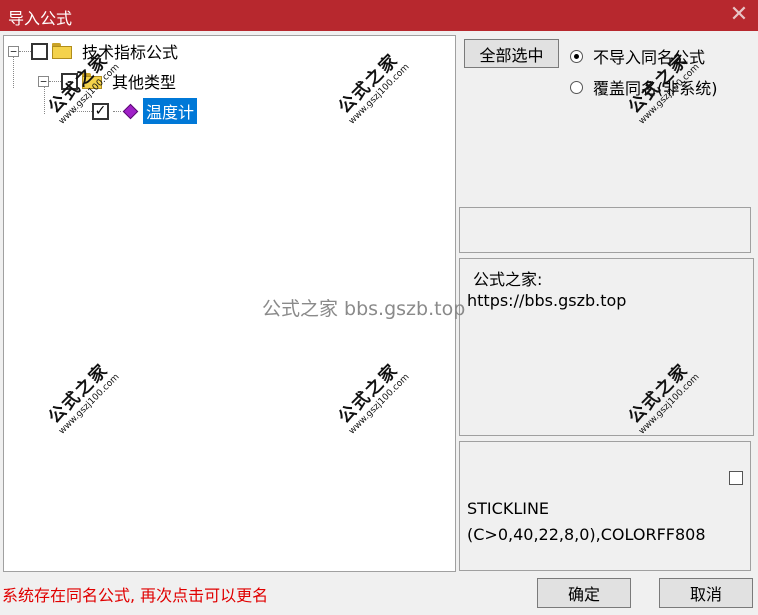 This screenshot has width=758, height=615. Describe the element at coordinates (364, 309) in the screenshot. I see `watermark-text: 公式之家 bbs.gszb.top` at that location.